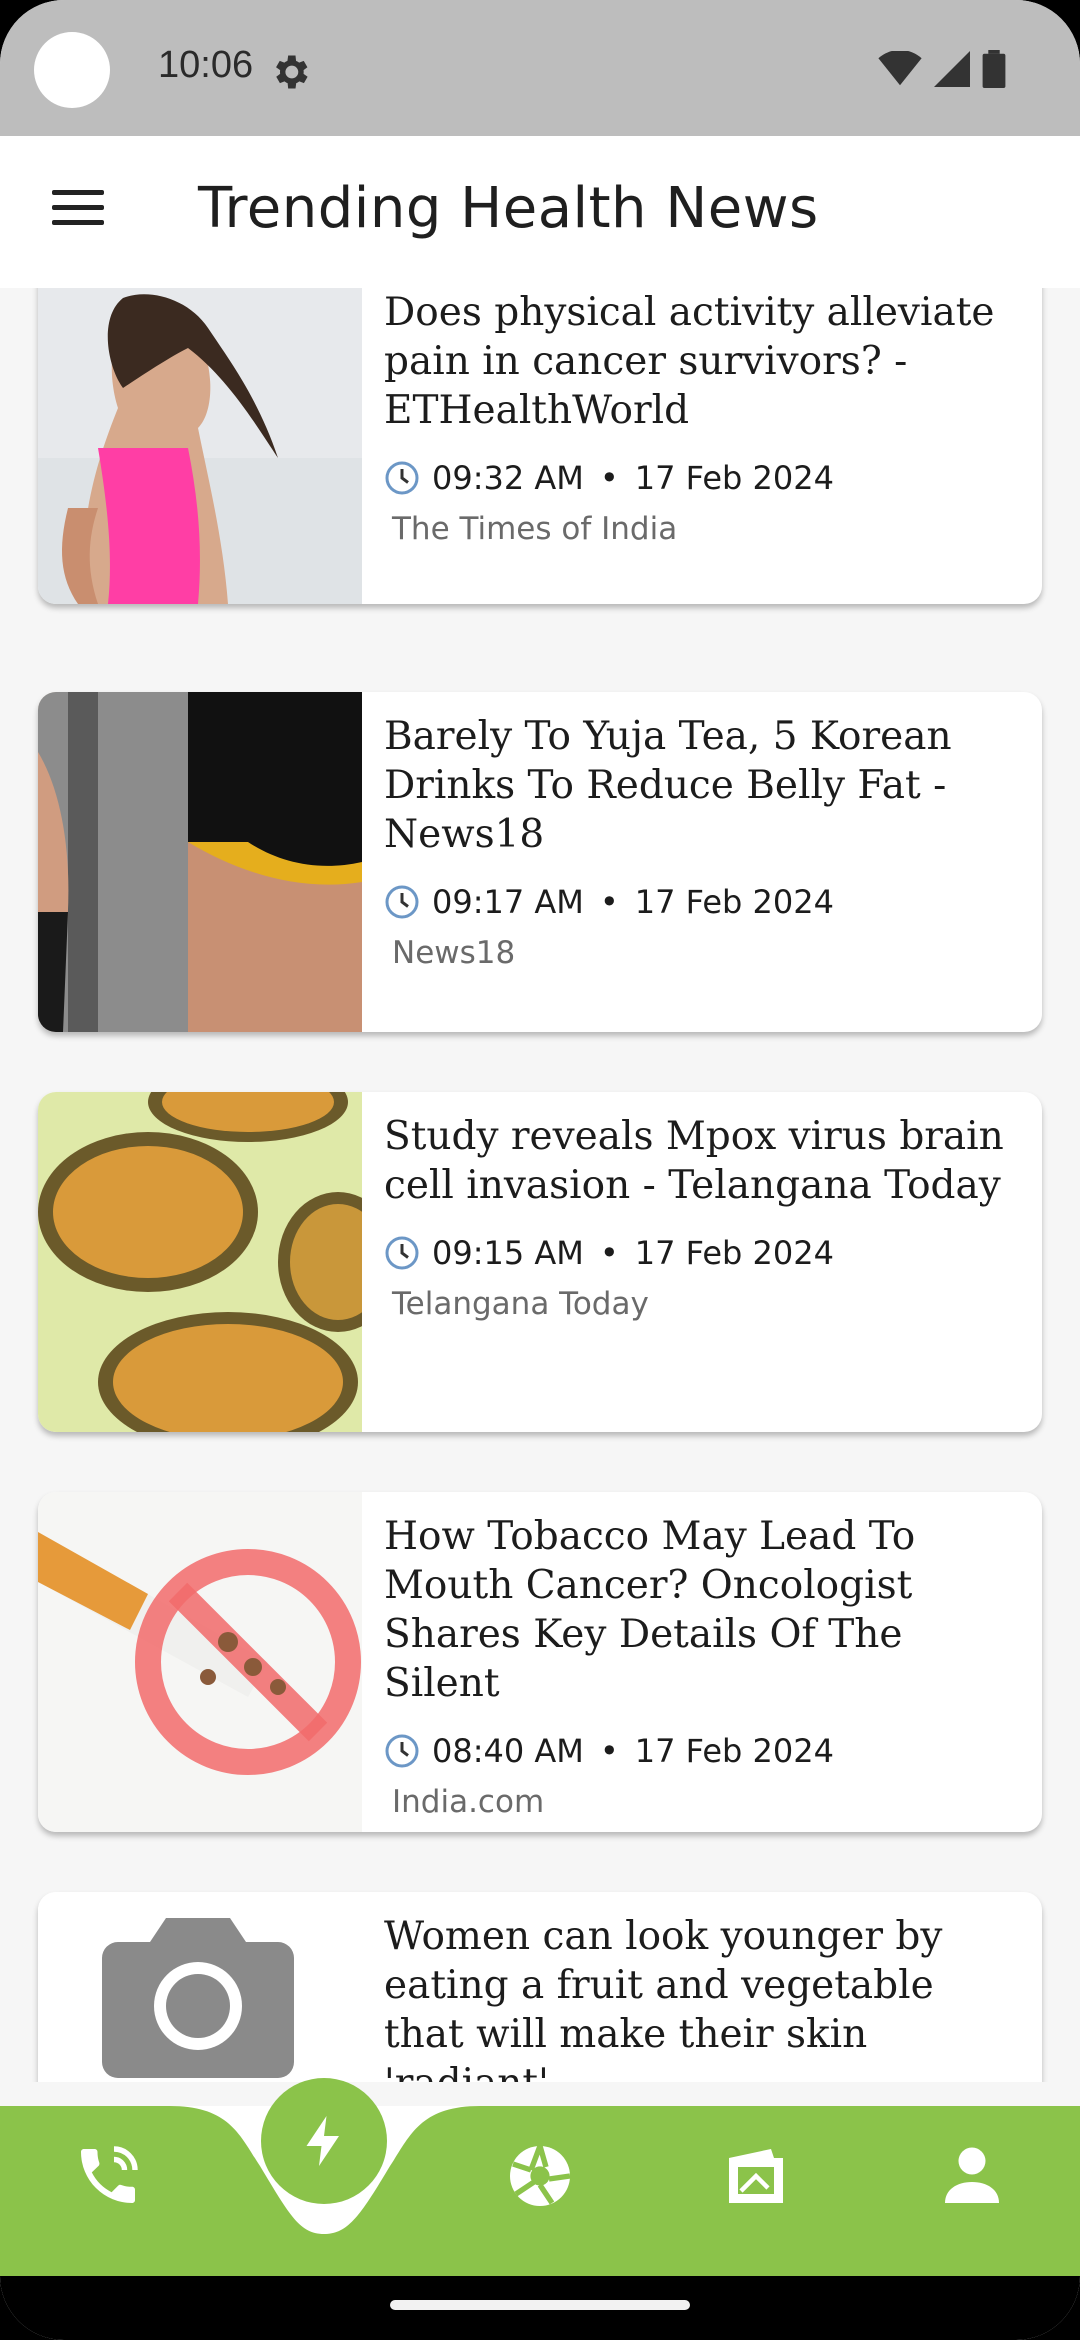 The height and width of the screenshot is (2340, 1080). What do you see at coordinates (508, 478) in the screenshot?
I see `article-time: 09:32 AM` at bounding box center [508, 478].